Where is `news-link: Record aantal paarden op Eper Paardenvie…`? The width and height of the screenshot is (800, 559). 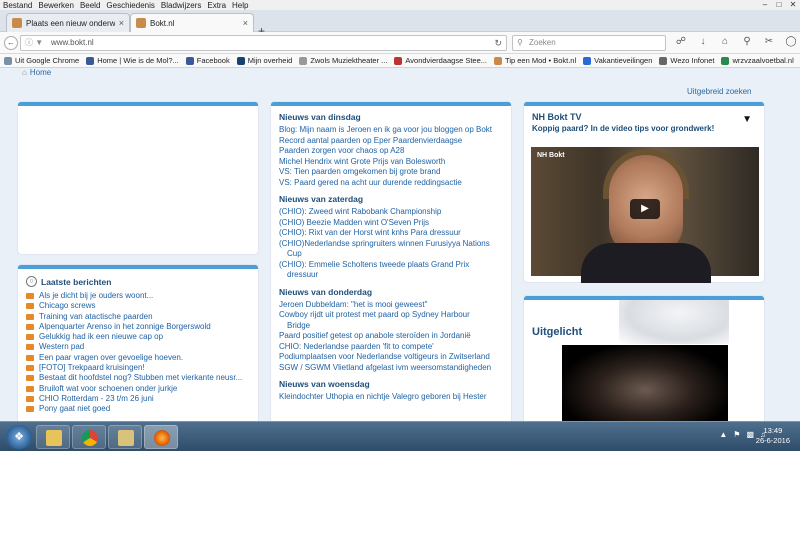
news-link: Record aantal paarden op Eper Paardenvie… is located at coordinates (391, 141).